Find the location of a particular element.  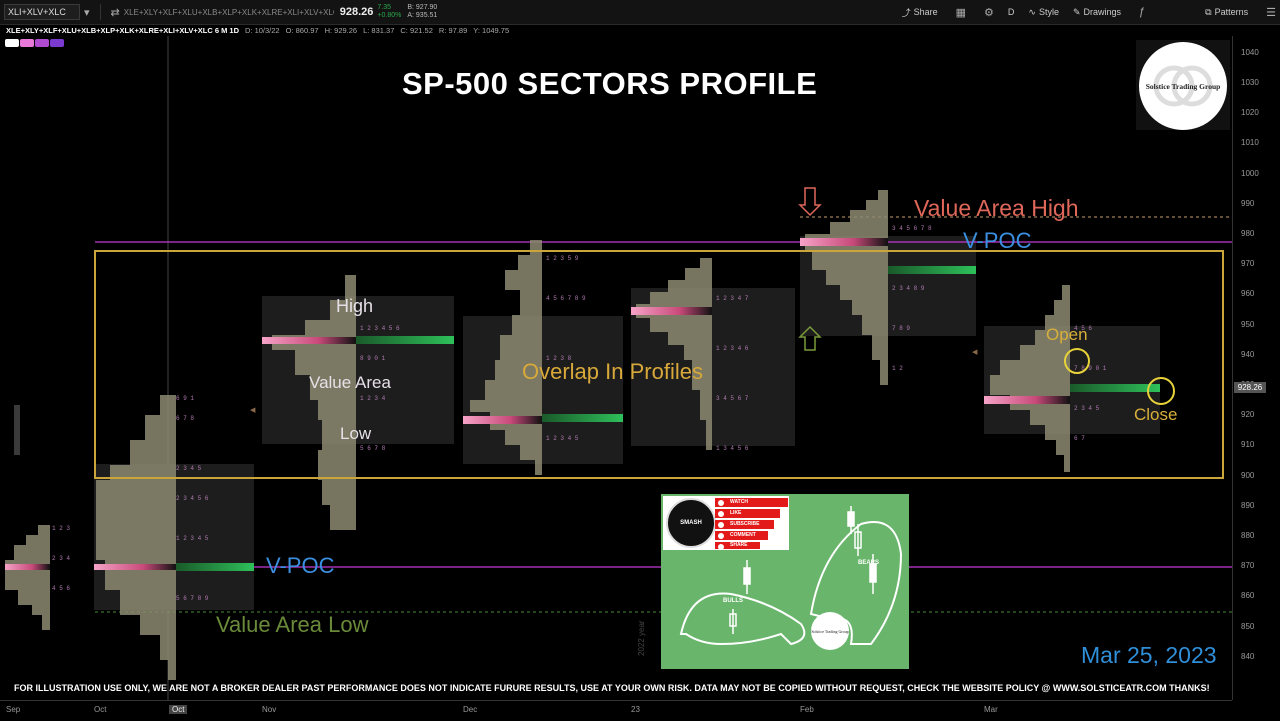

svg-text: 2 3 4 5 is located at coordinates (189, 468).